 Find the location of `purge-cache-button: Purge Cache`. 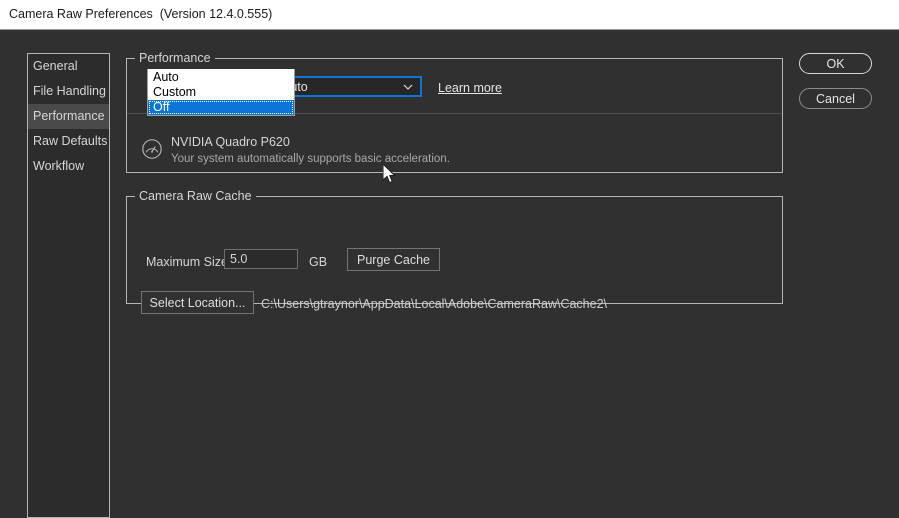

purge-cache-button: Purge Cache is located at coordinates (393, 259).